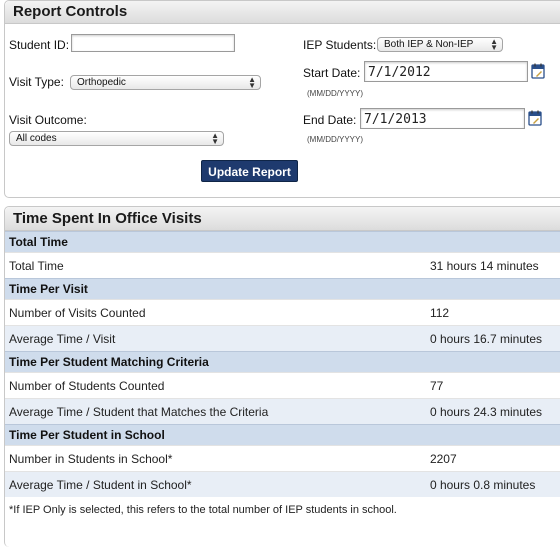 This screenshot has height=547, width=560. Describe the element at coordinates (332, 73) in the screenshot. I see `start-date-label: Start Date:` at that location.